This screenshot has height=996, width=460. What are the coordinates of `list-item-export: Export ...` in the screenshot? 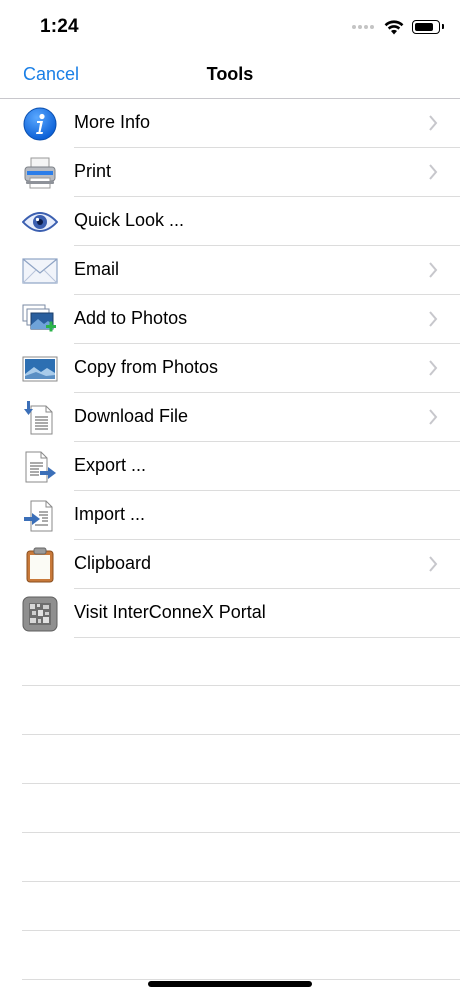 It's located at (230, 466).